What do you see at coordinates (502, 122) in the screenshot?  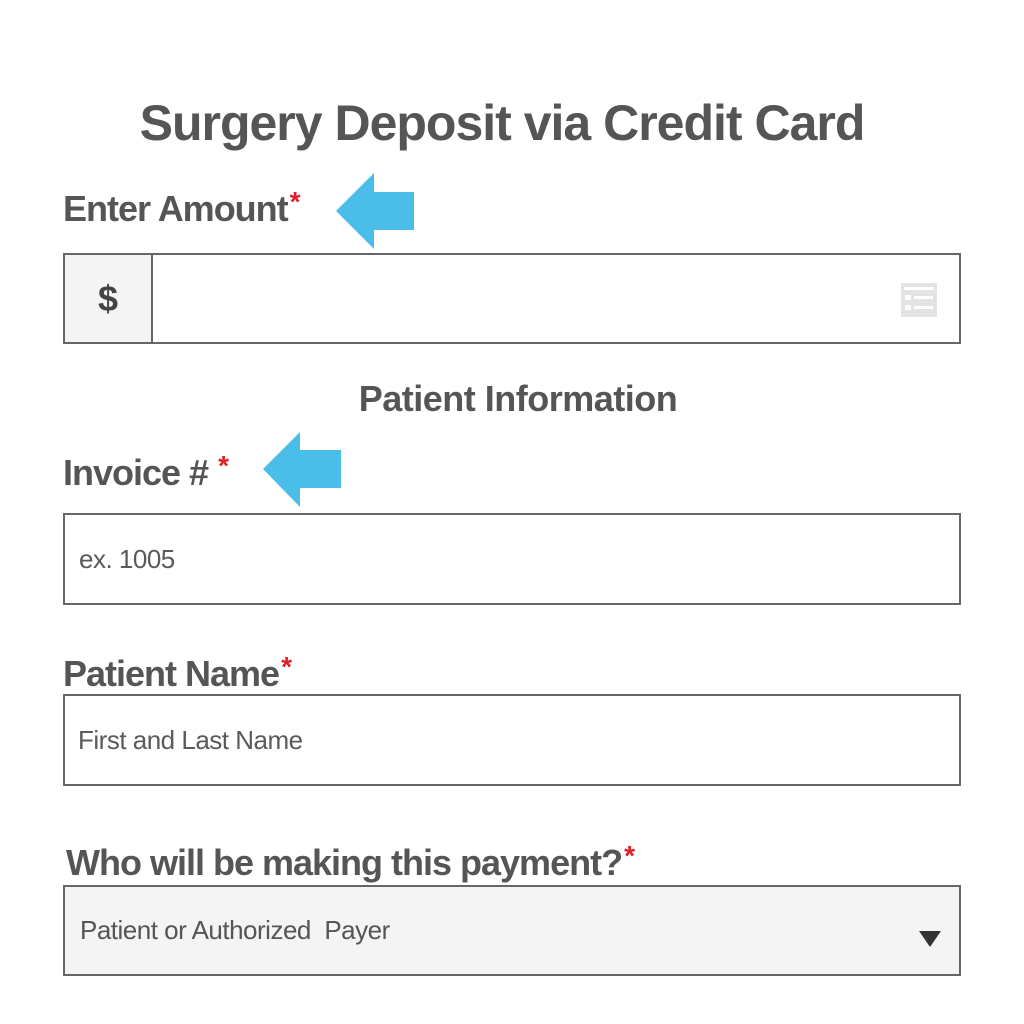 I see `page-title: Surgery Deposit via Credit Card` at bounding box center [502, 122].